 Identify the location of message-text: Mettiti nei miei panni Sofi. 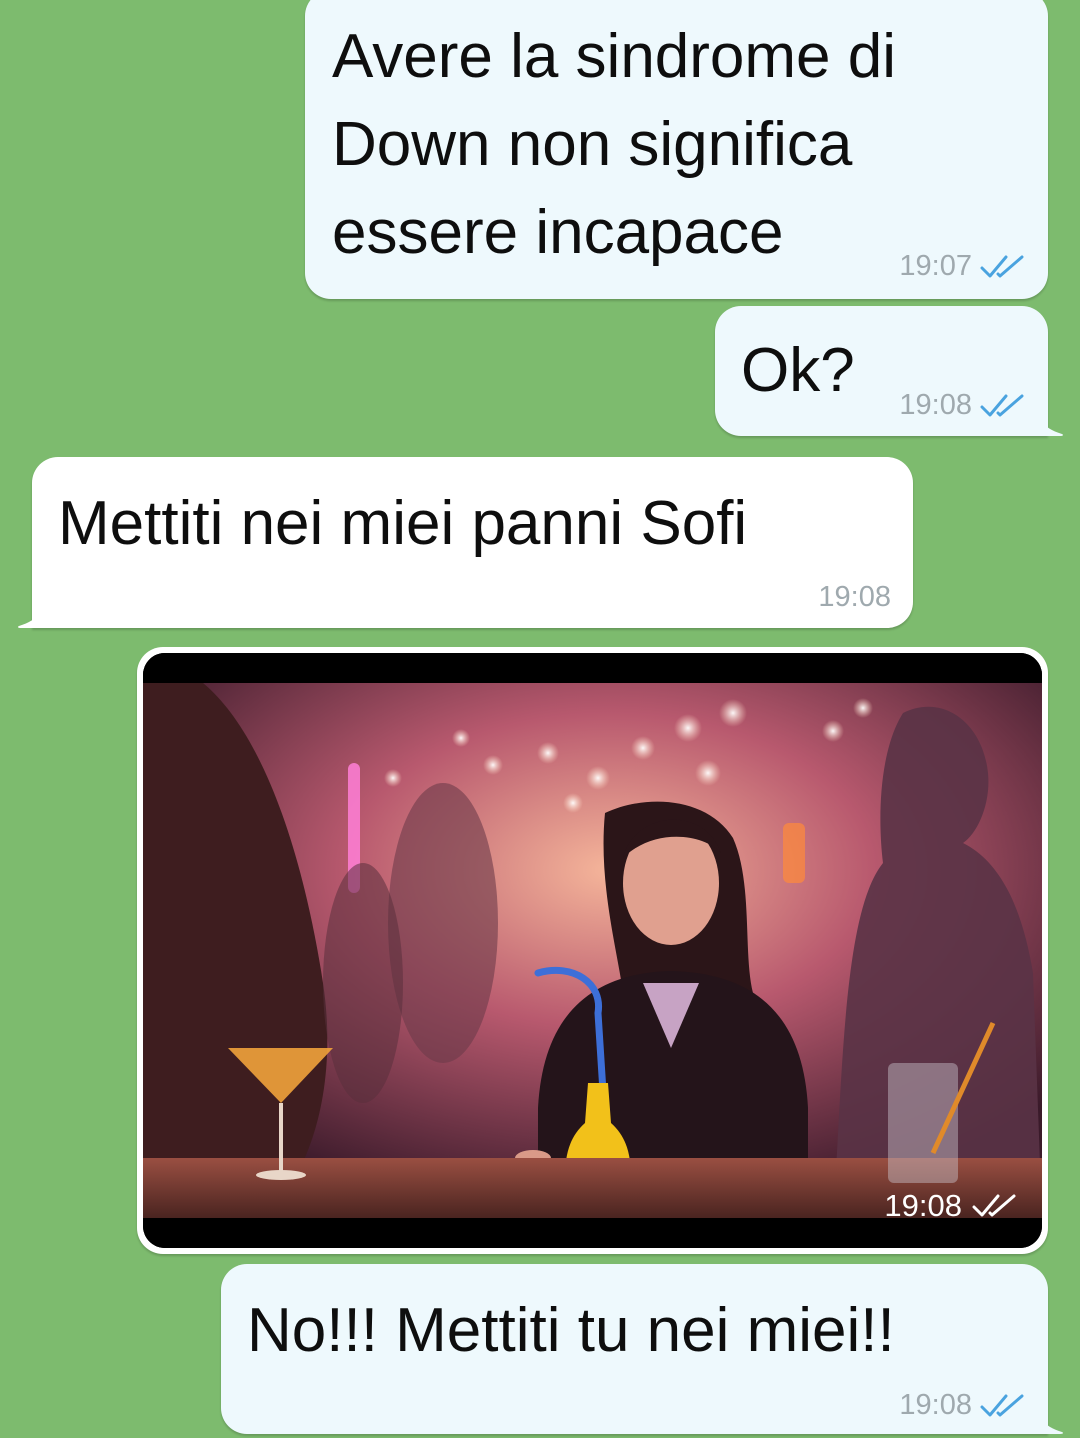
(402, 524).